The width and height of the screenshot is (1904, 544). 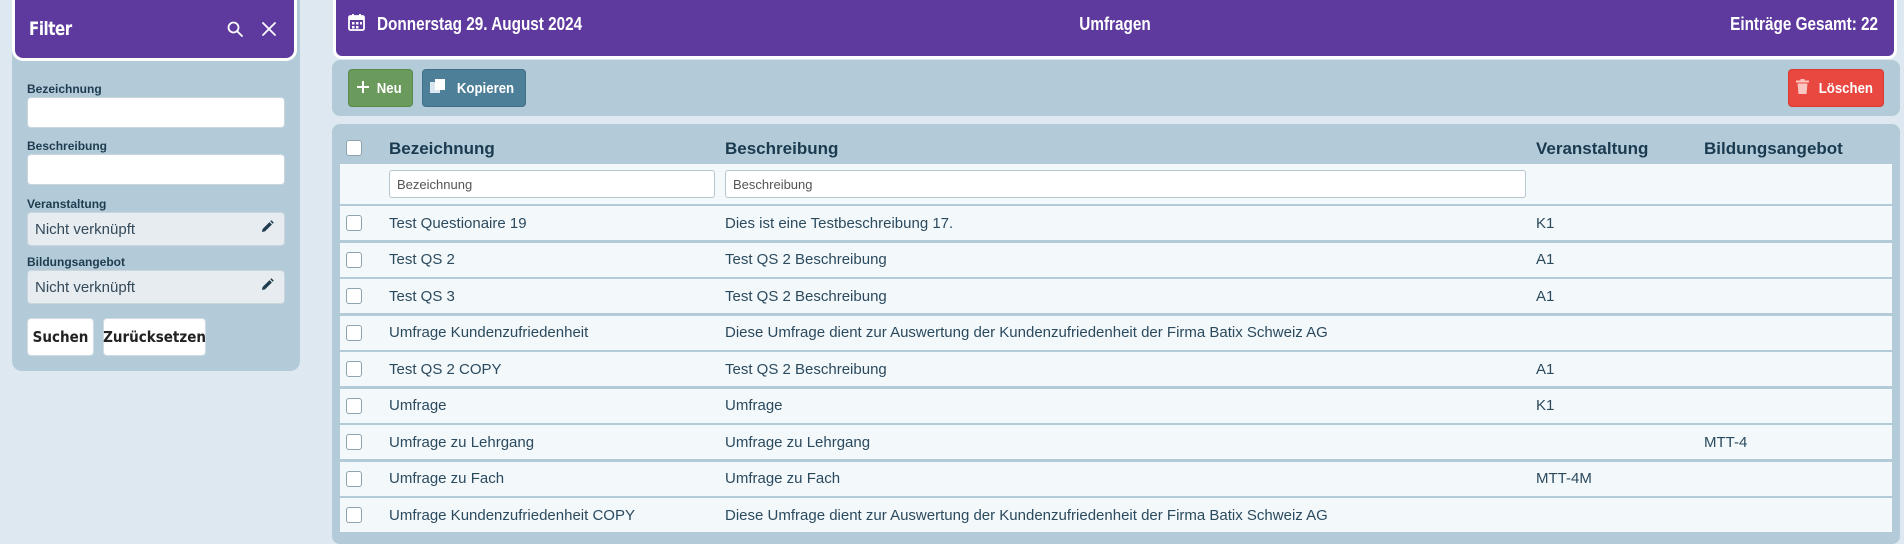 I want to click on new-button: Neu, so click(x=380, y=88).